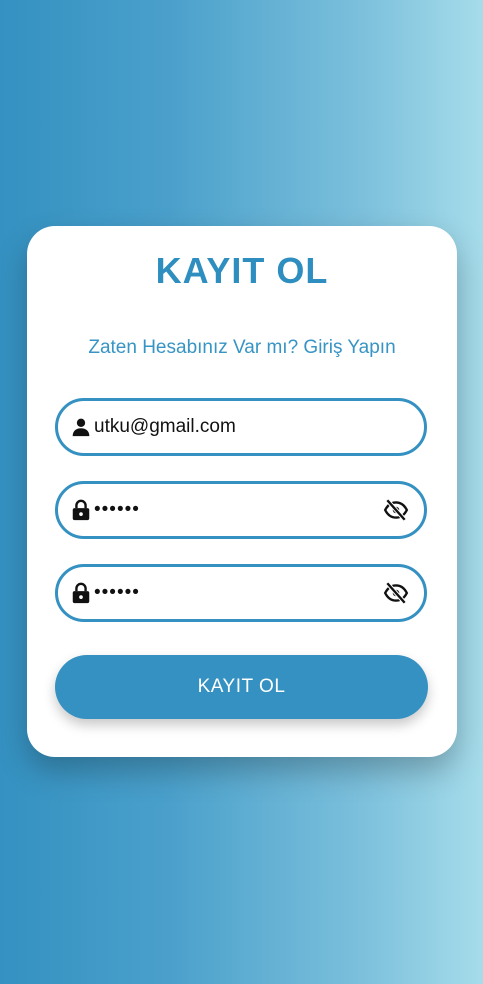 The height and width of the screenshot is (984, 483). I want to click on password-confirm-input, so click(238, 593).